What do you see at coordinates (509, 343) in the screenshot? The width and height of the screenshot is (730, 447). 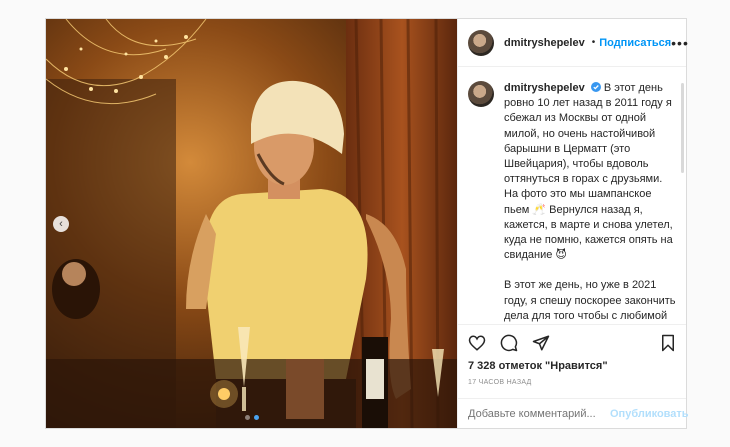 I see `comment-icon` at bounding box center [509, 343].